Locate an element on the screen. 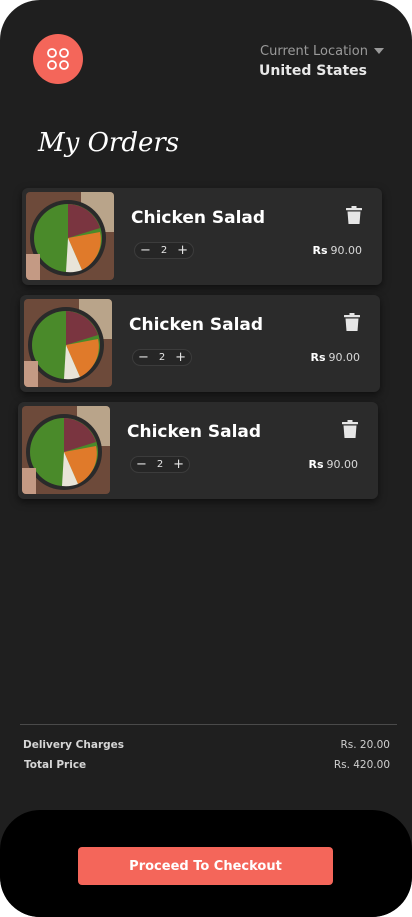 This screenshot has width=412, height=917. proceed-to-checkout-button: Proceed To Checkout is located at coordinates (205, 866).